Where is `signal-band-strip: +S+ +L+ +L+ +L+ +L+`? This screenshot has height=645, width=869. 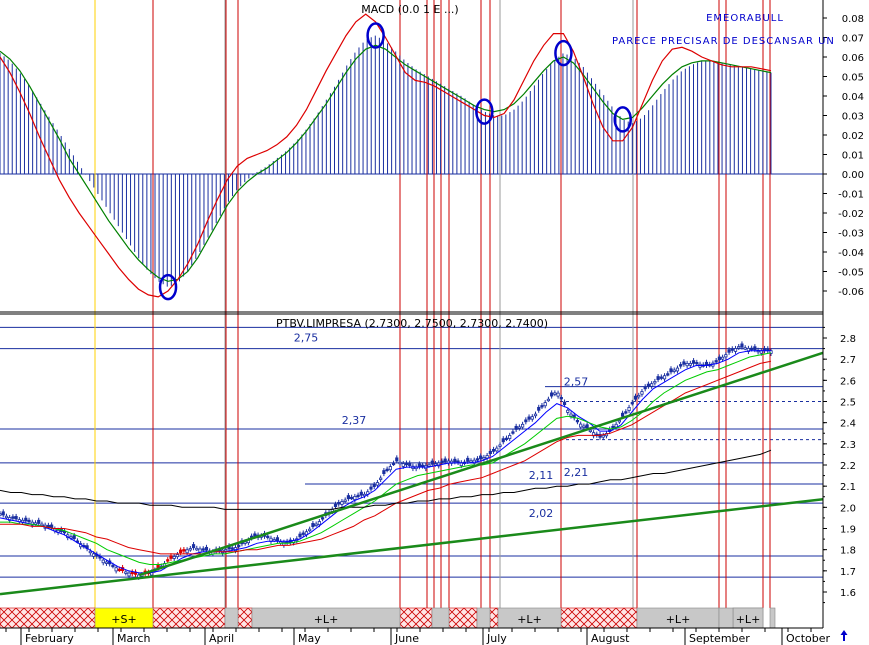
signal-band-strip: +S+ +L+ +L+ +L+ +L+ is located at coordinates (411, 618).